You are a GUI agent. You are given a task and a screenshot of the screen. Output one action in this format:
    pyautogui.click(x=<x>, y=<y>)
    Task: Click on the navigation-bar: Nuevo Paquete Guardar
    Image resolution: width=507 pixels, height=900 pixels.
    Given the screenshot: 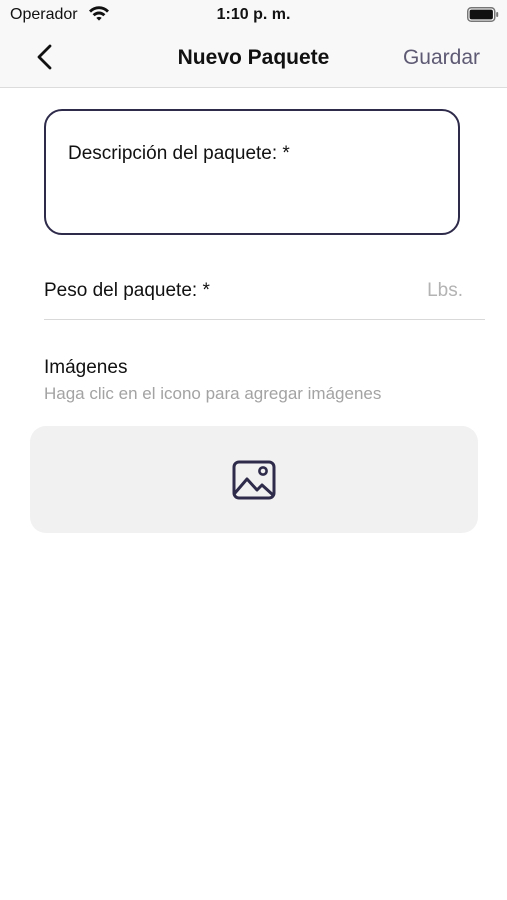 What is the action you would take?
    pyautogui.click(x=253, y=58)
    